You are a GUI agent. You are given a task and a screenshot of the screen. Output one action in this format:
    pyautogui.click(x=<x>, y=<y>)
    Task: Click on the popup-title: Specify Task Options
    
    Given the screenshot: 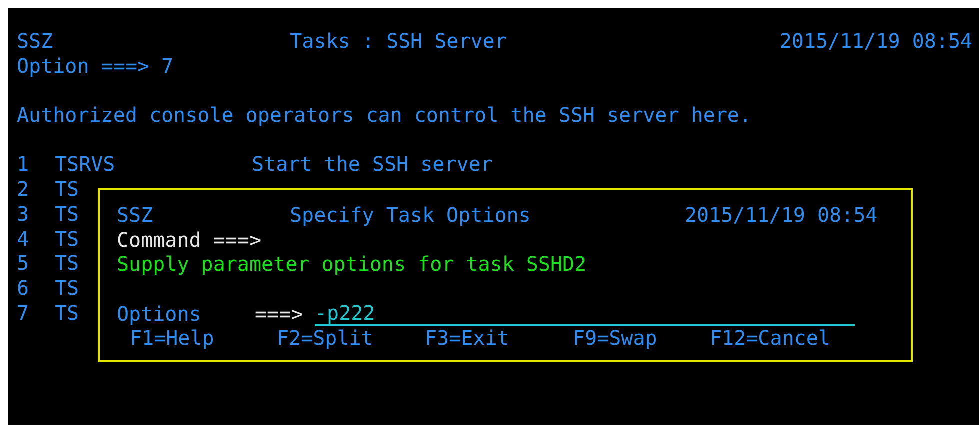 What is the action you would take?
    pyautogui.click(x=411, y=215)
    